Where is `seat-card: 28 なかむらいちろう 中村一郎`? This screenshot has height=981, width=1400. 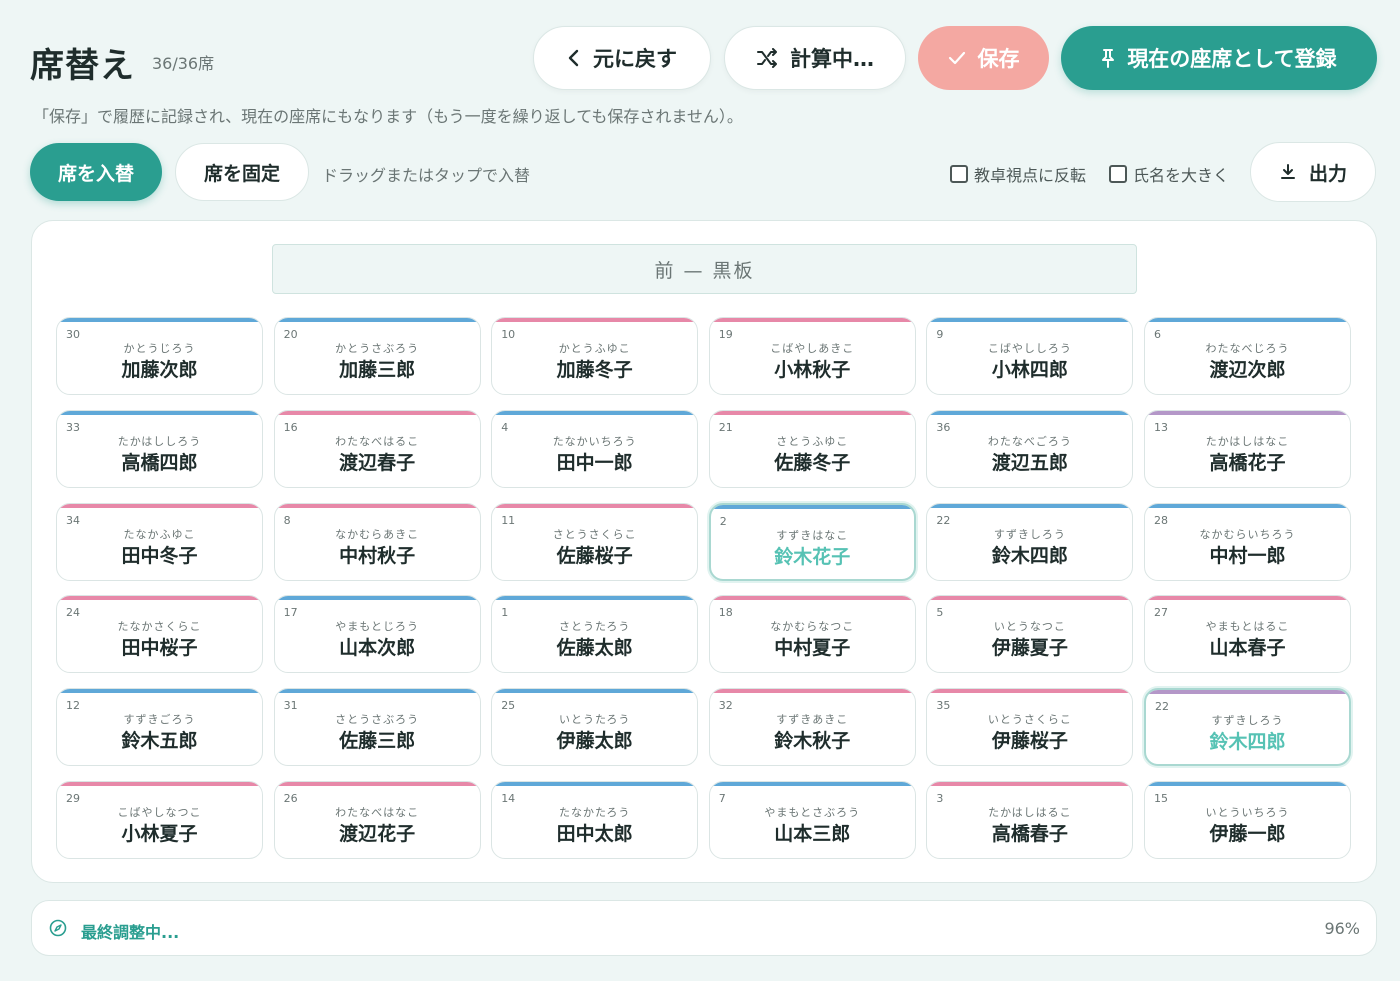 seat-card: 28 なかむらいちろう 中村一郎 is located at coordinates (1247, 541).